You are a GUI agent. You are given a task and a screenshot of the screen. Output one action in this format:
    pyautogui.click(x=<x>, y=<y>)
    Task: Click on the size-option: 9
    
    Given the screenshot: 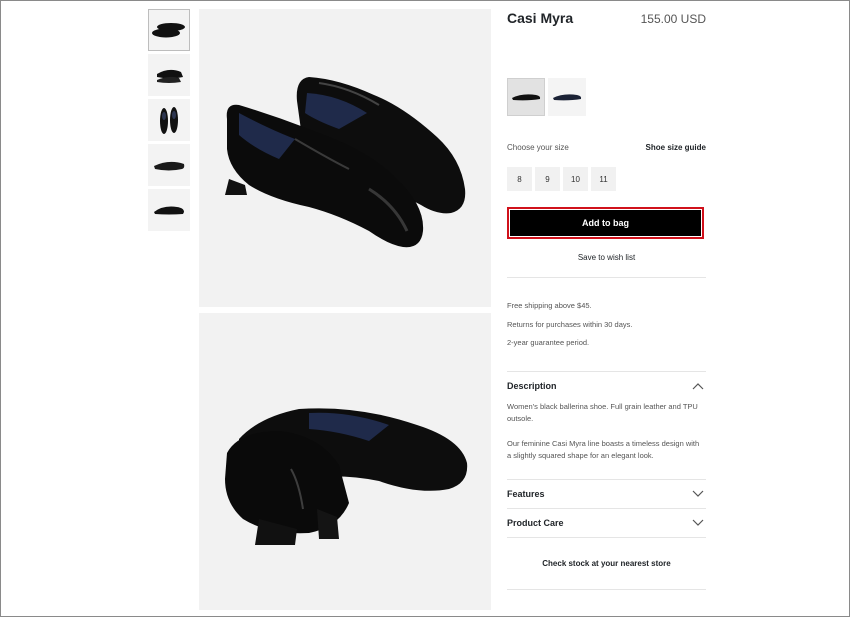 What is the action you would take?
    pyautogui.click(x=547, y=179)
    